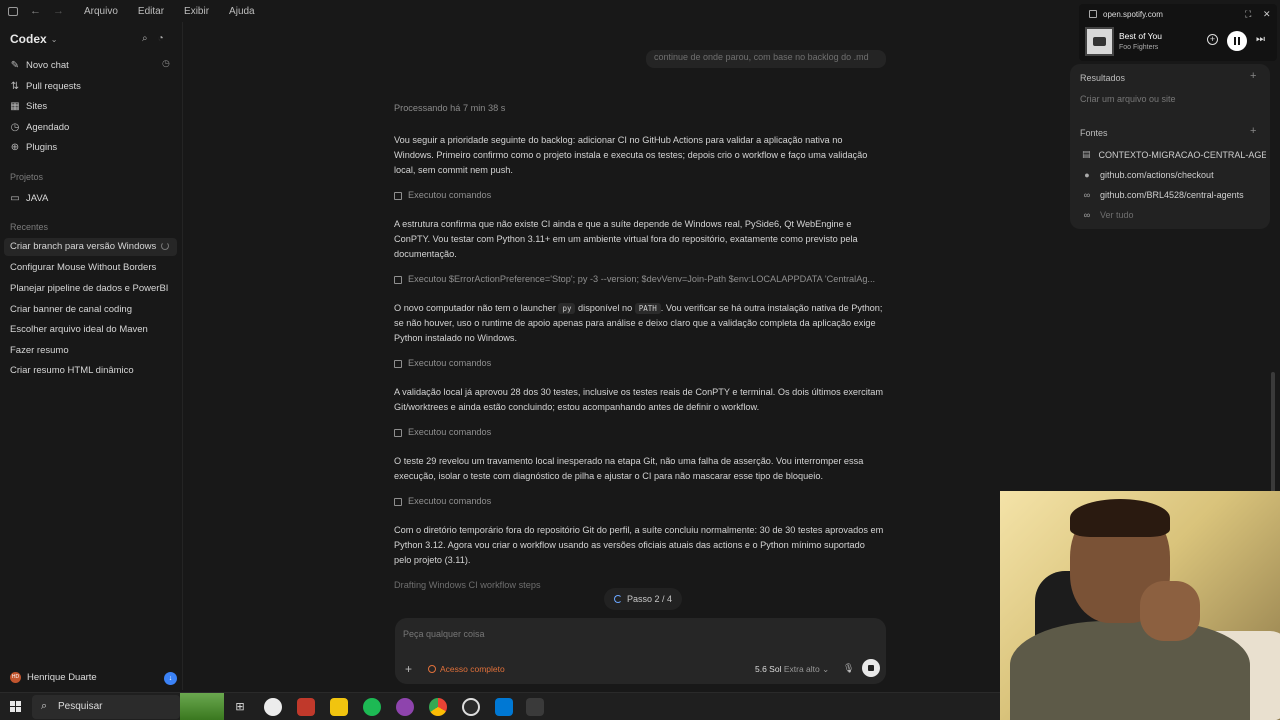 Image resolution: width=1280 pixels, height=720 pixels. Describe the element at coordinates (826, 669) in the screenshot. I see `chevron-down-icon: ⌄` at that location.